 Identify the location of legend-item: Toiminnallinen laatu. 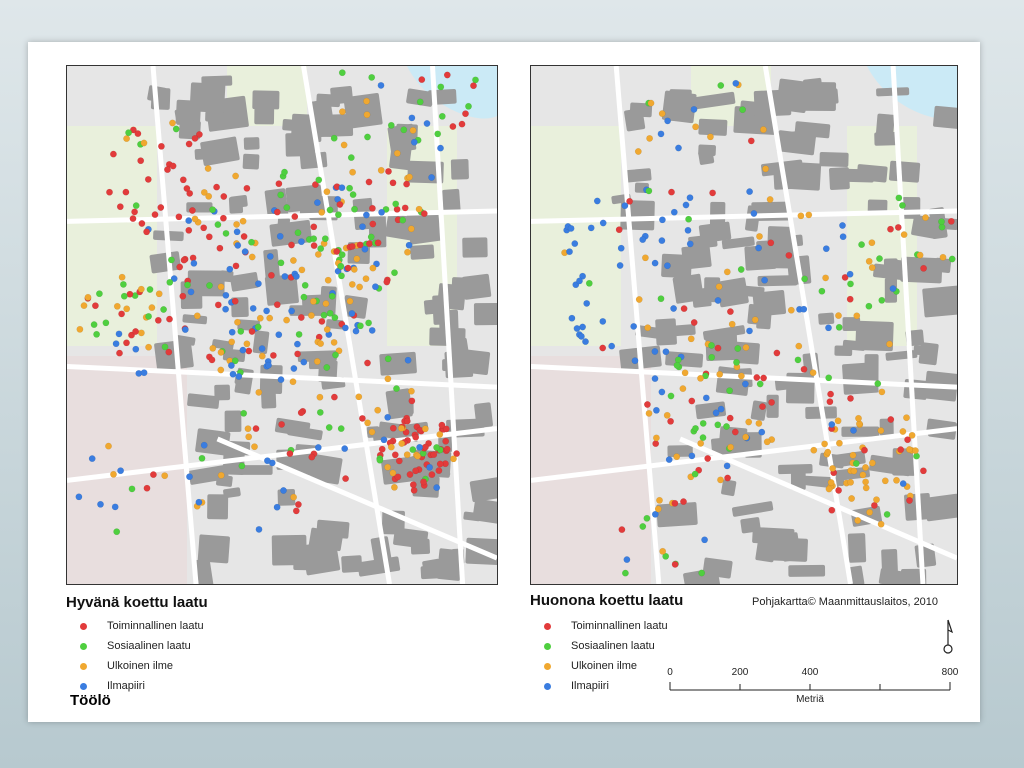
(135, 626).